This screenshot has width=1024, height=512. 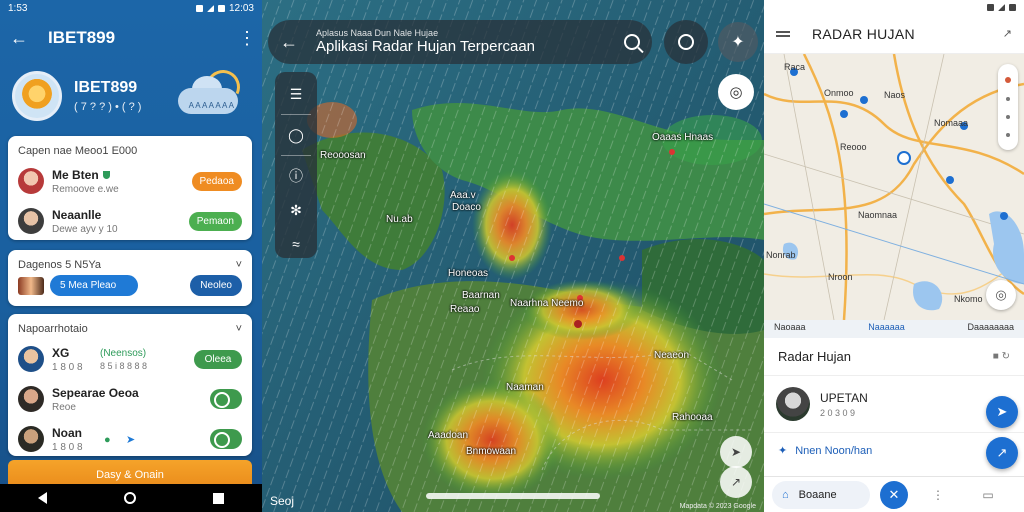 I want to click on row-sub: Remoove e.we, so click(x=85, y=189).